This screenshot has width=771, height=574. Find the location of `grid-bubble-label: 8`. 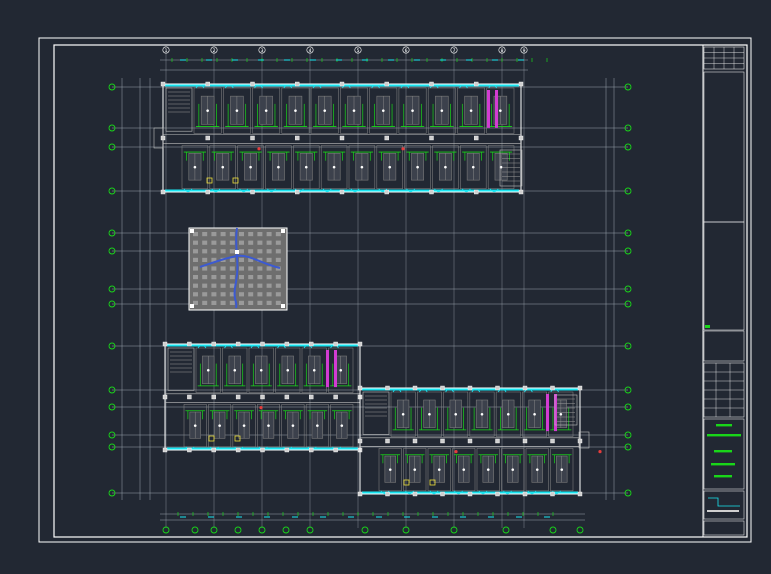

grid-bubble-label: 8 is located at coordinates (502, 51).